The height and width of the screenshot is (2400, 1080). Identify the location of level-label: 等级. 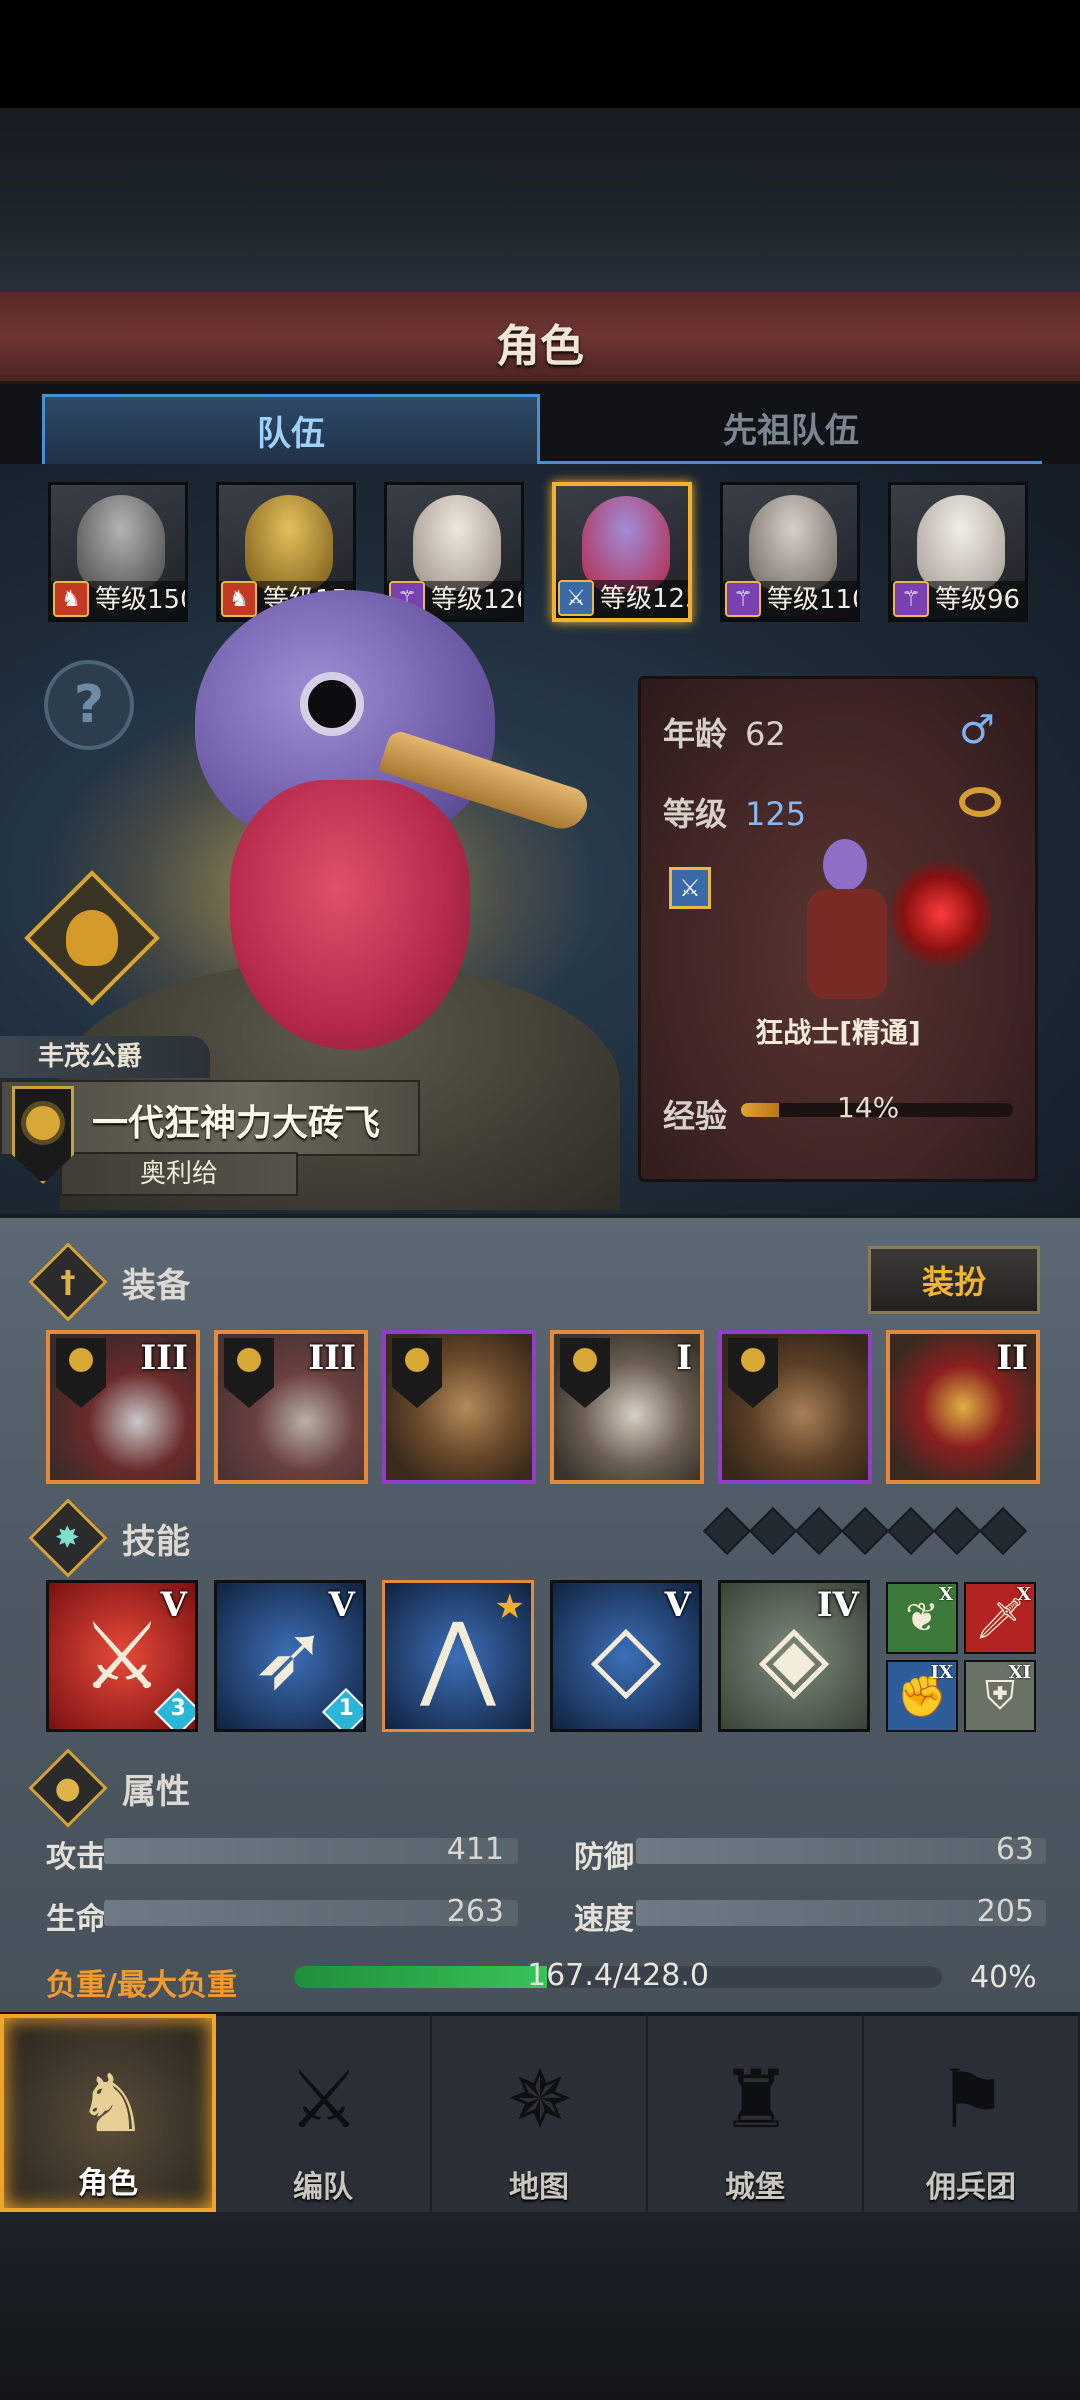
(695, 814).